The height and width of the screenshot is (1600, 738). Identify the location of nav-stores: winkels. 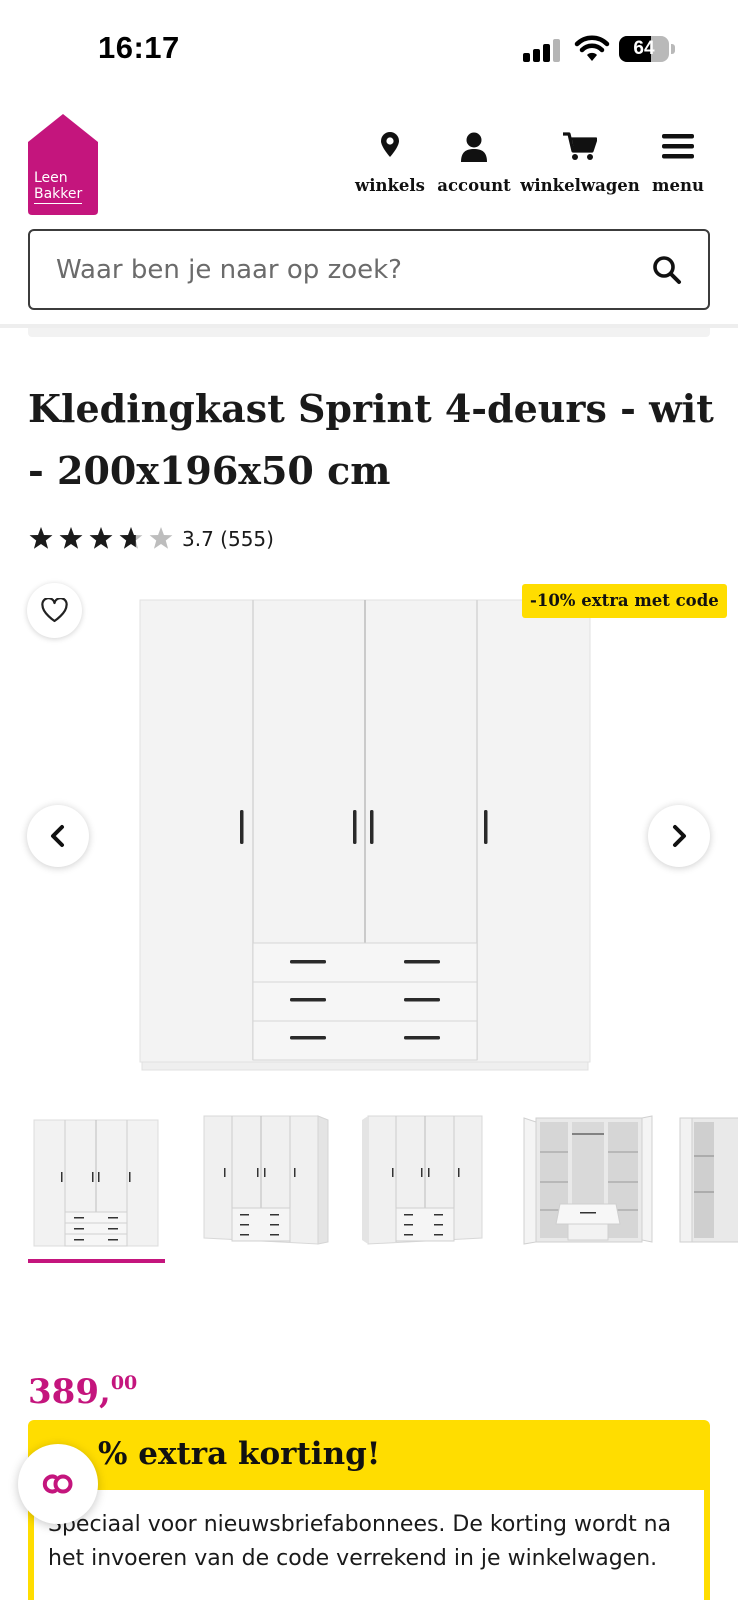
(390, 167).